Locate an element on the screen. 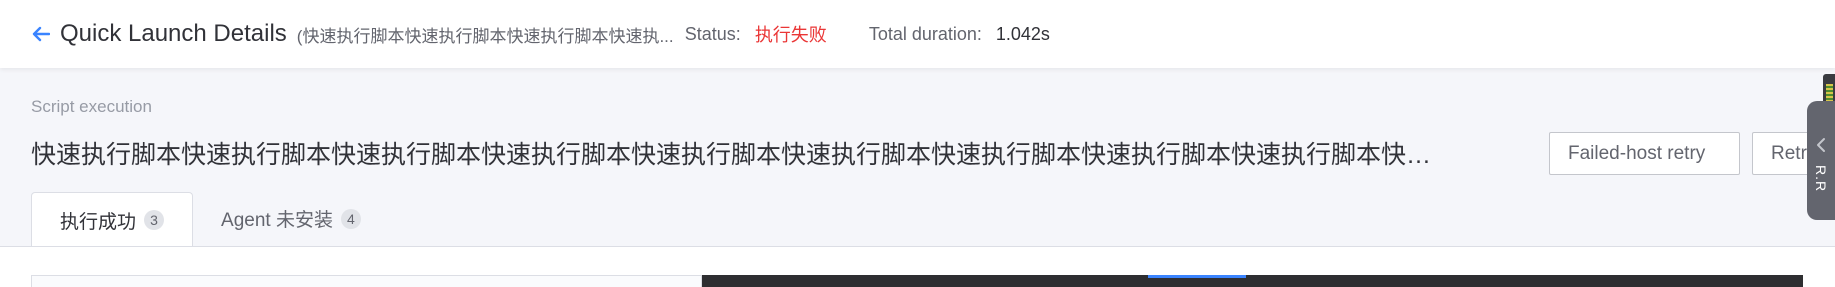 Image resolution: width=1835 pixels, height=287 pixels. back-arrow-icon is located at coordinates (41, 34).